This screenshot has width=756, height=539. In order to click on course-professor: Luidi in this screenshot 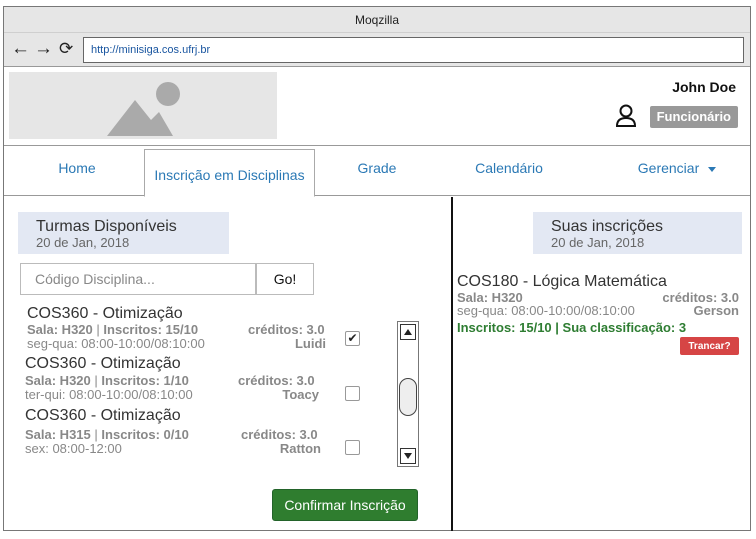, I will do `click(310, 343)`.